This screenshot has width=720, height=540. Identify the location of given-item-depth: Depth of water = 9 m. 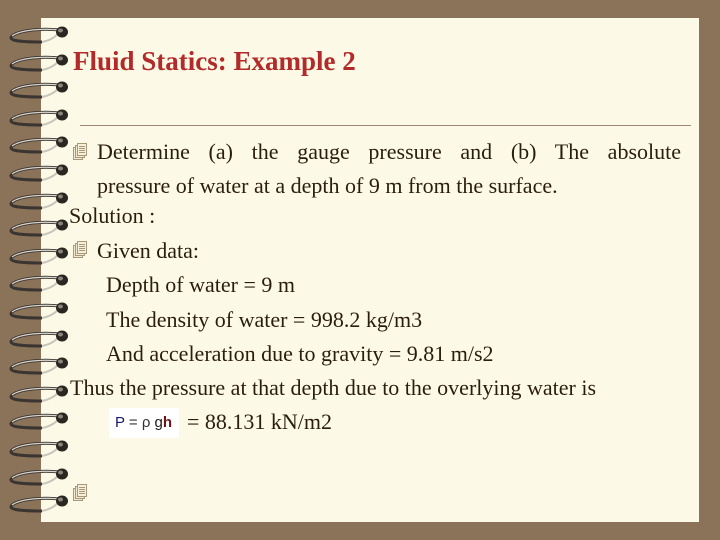
(200, 284).